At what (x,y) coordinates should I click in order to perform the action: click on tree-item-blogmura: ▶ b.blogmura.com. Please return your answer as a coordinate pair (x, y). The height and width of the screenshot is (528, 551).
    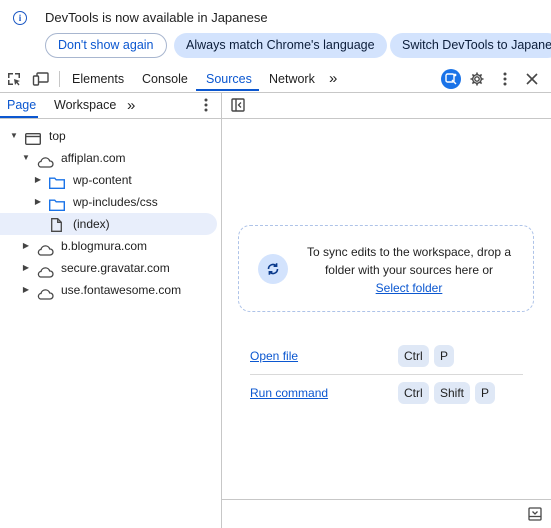
    Looking at the image, I should click on (108, 246).